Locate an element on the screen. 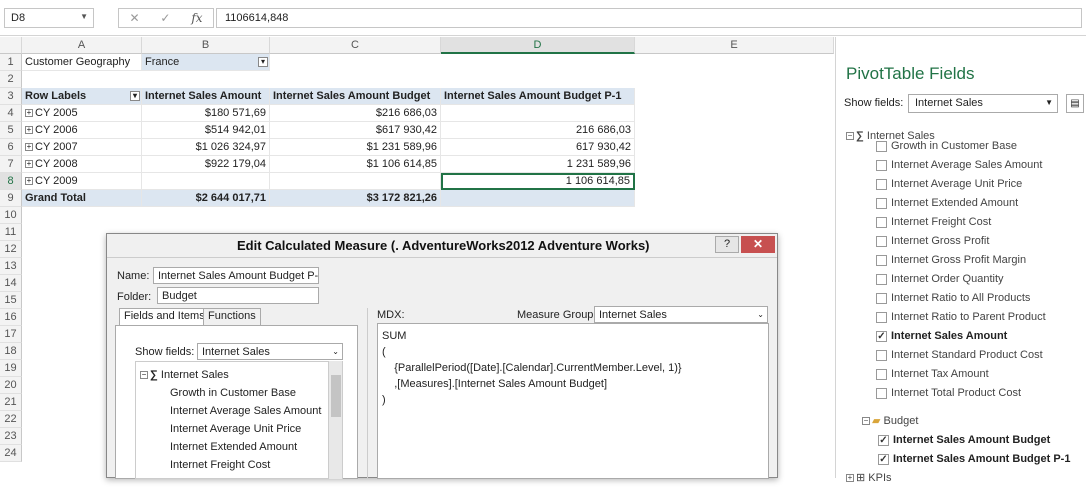 This screenshot has width=1086, height=488. tree-item: Internet Extended Amount is located at coordinates (233, 447).